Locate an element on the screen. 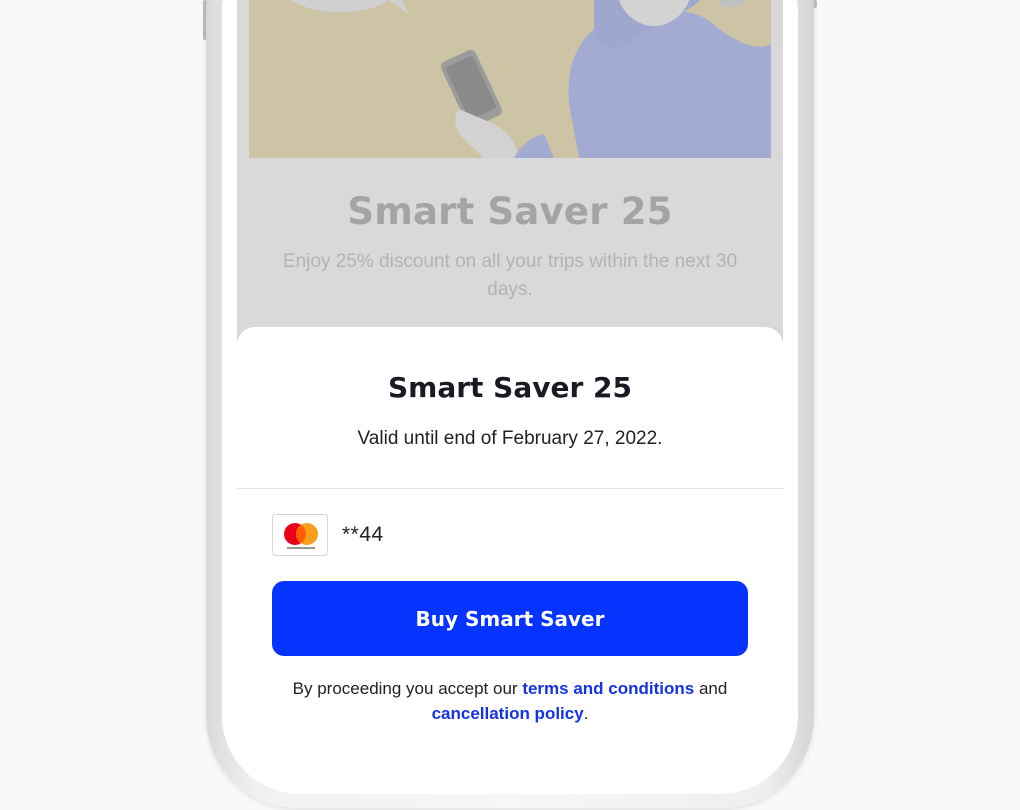  sheet-title: Smart Saver 25 is located at coordinates (509, 387).